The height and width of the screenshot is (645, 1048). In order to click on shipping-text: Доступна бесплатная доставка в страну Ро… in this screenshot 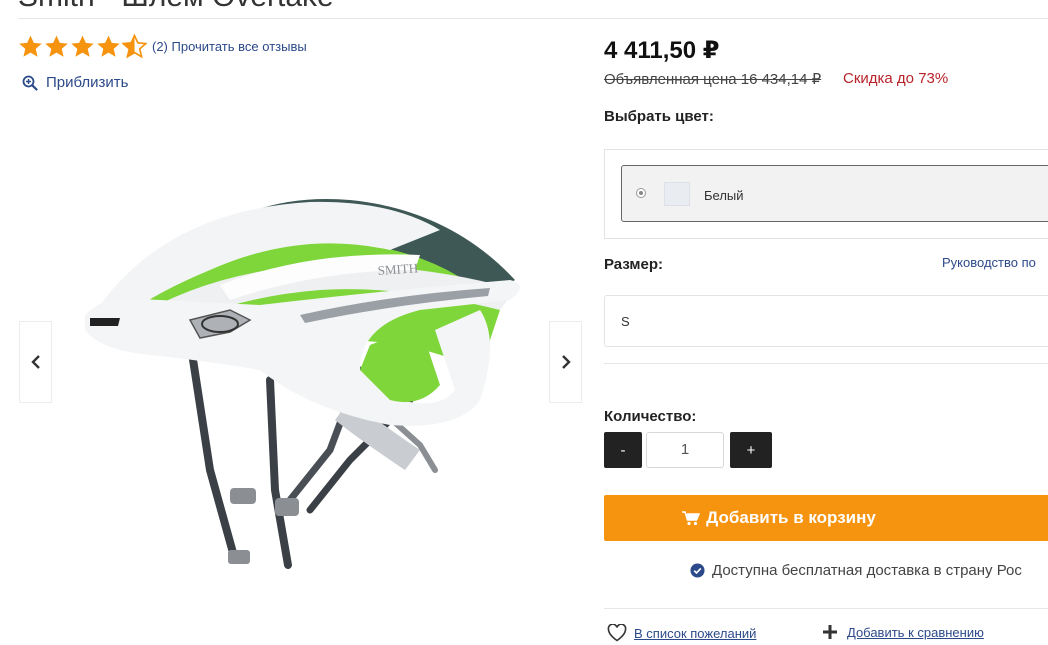, I will do `click(867, 570)`.